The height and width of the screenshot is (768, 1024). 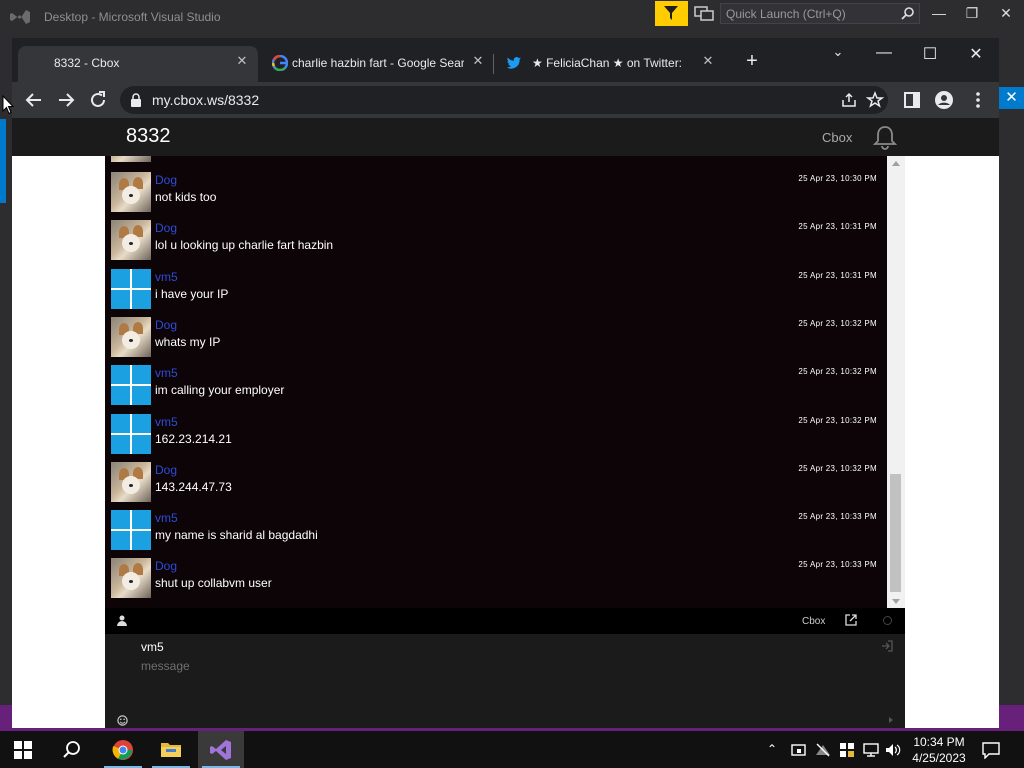 What do you see at coordinates (8, 105) in the screenshot?
I see `mouse-cursor-icon` at bounding box center [8, 105].